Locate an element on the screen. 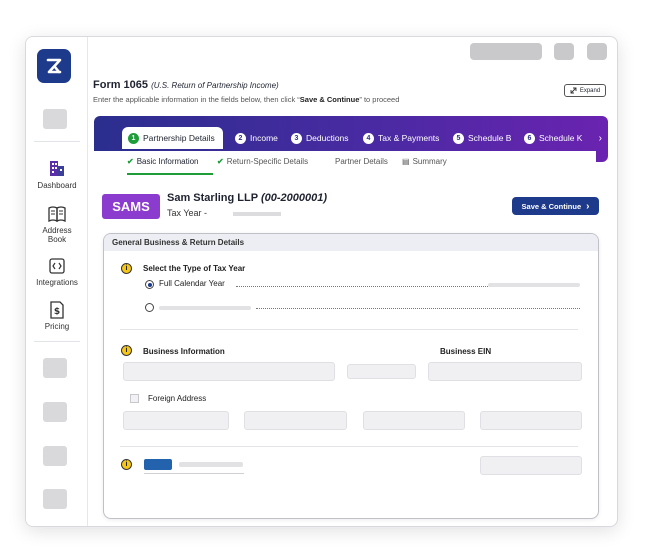 The width and height of the screenshot is (650, 560). radio-other-tax-year is located at coordinates (149, 307).